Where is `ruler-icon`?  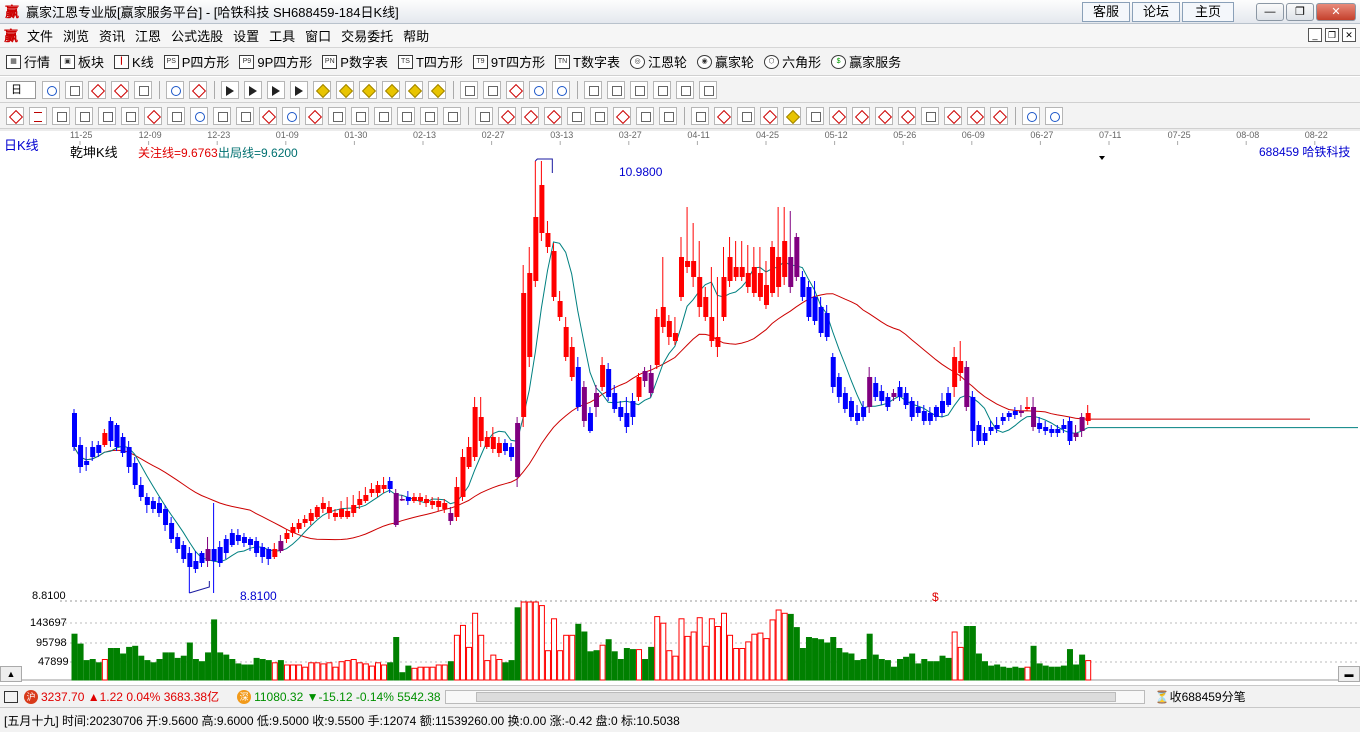
ruler-icon is located at coordinates (452, 115).